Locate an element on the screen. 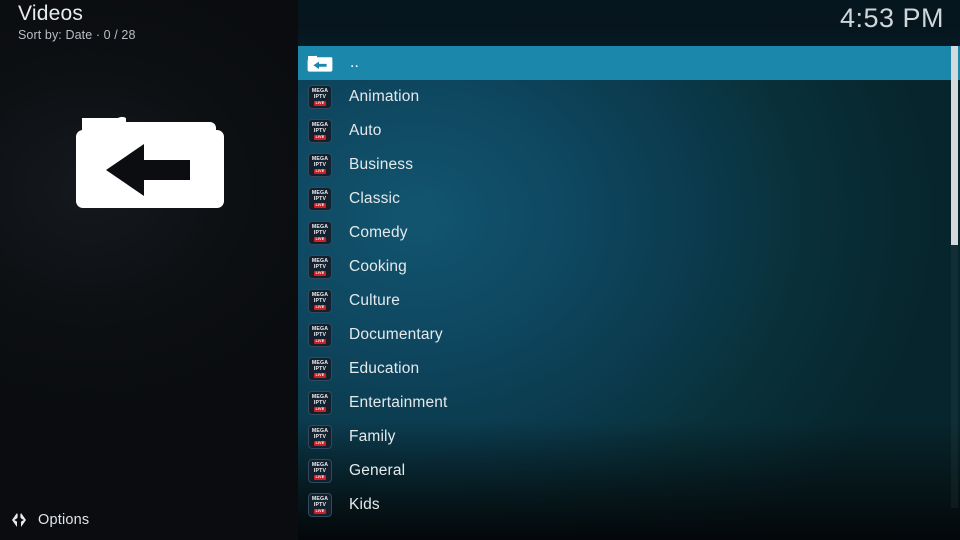 This screenshot has width=960, height=540. list-item: MEGA IPTV LIVE Auto is located at coordinates (629, 131).